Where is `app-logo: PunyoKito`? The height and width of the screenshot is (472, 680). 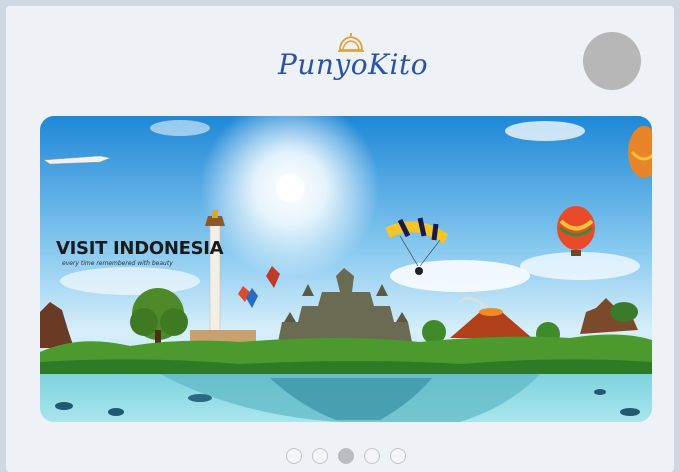 app-logo: PunyoKito is located at coordinates (353, 62).